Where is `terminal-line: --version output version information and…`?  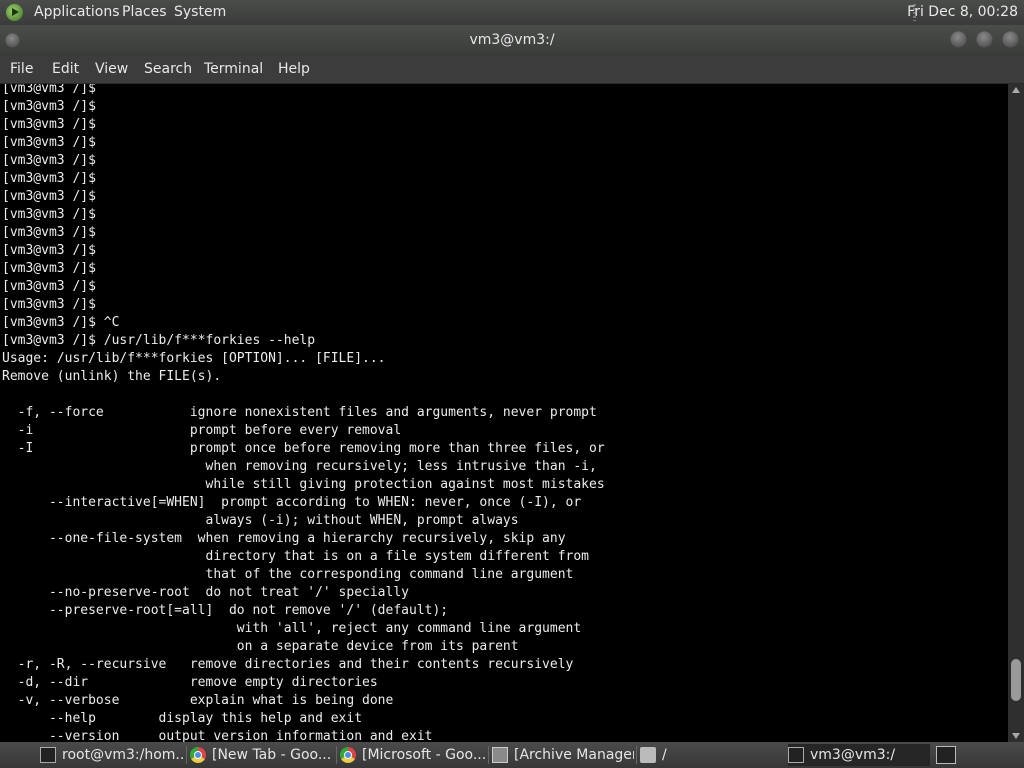
terminal-line: --version output version information and… is located at coordinates (217, 735).